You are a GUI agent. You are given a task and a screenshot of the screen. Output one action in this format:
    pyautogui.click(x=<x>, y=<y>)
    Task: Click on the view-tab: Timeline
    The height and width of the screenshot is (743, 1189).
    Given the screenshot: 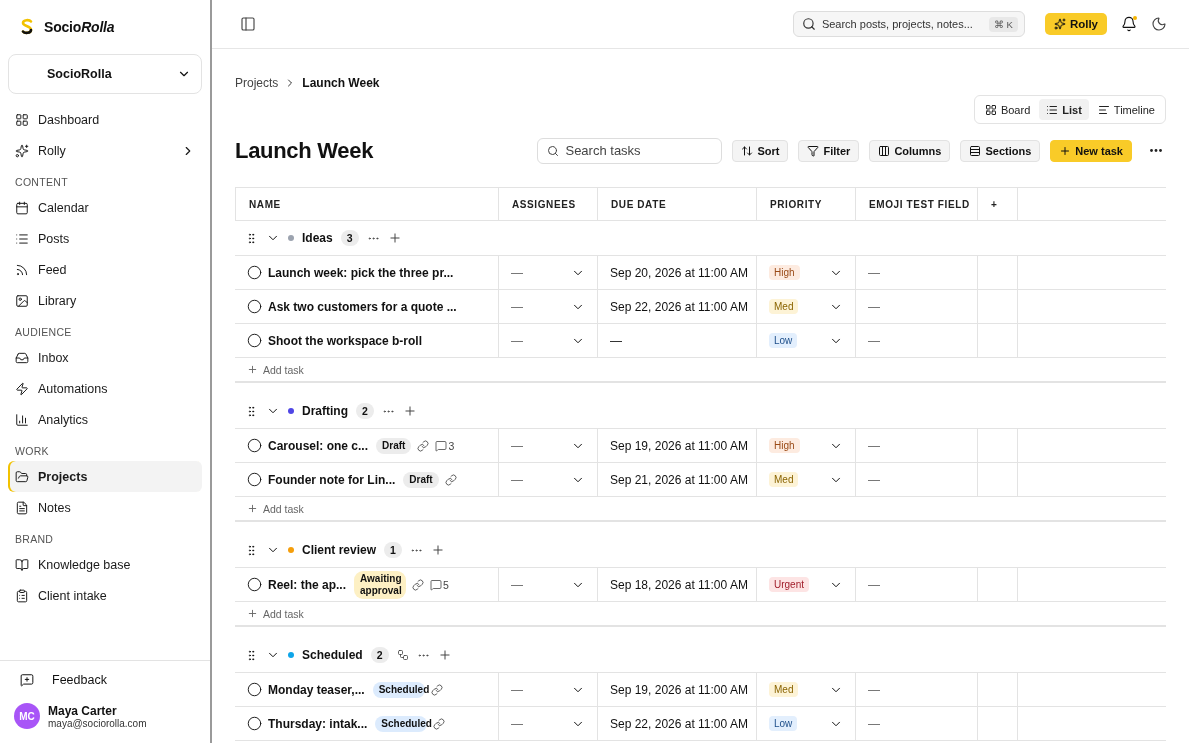 What is the action you would take?
    pyautogui.click(x=1126, y=109)
    